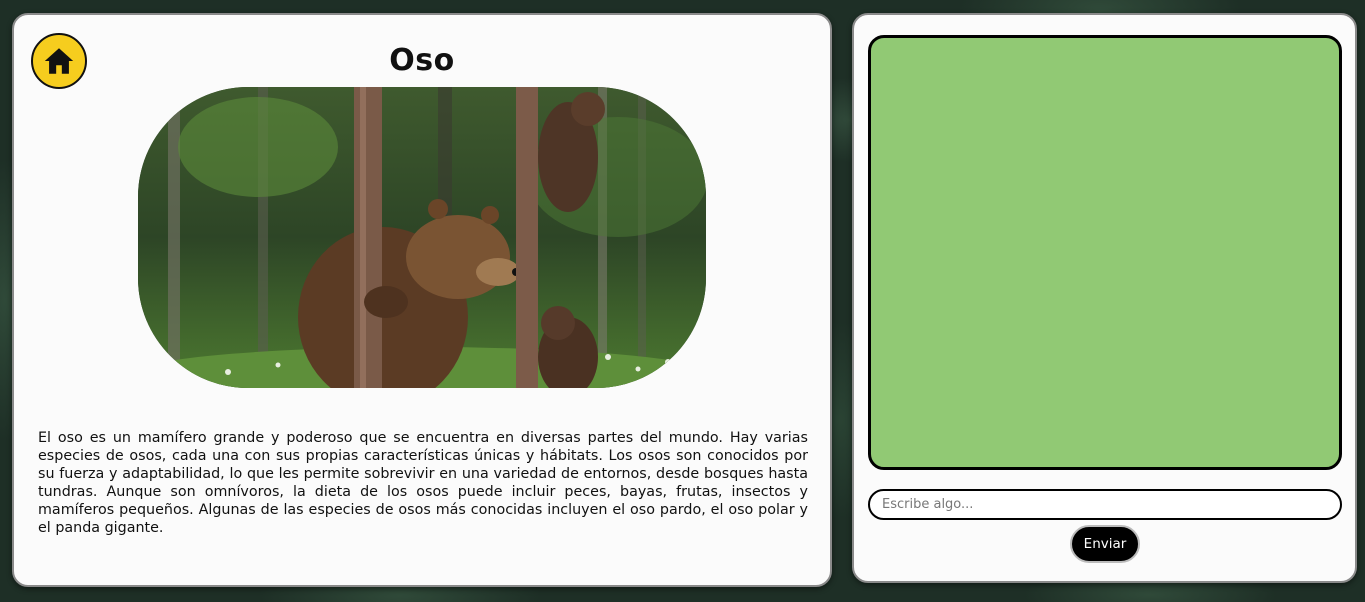 This screenshot has height=602, width=1365. Describe the element at coordinates (422, 60) in the screenshot. I see `page-title: Oso` at that location.